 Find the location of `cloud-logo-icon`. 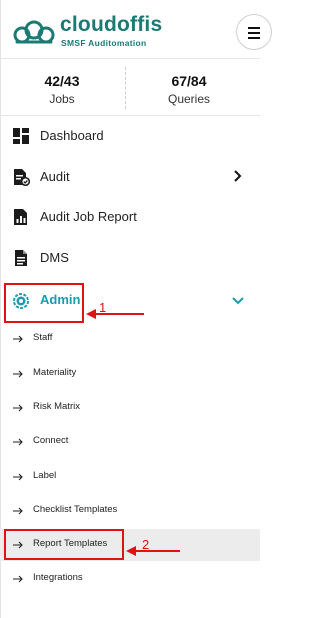

cloud-logo-icon is located at coordinates (34, 32).